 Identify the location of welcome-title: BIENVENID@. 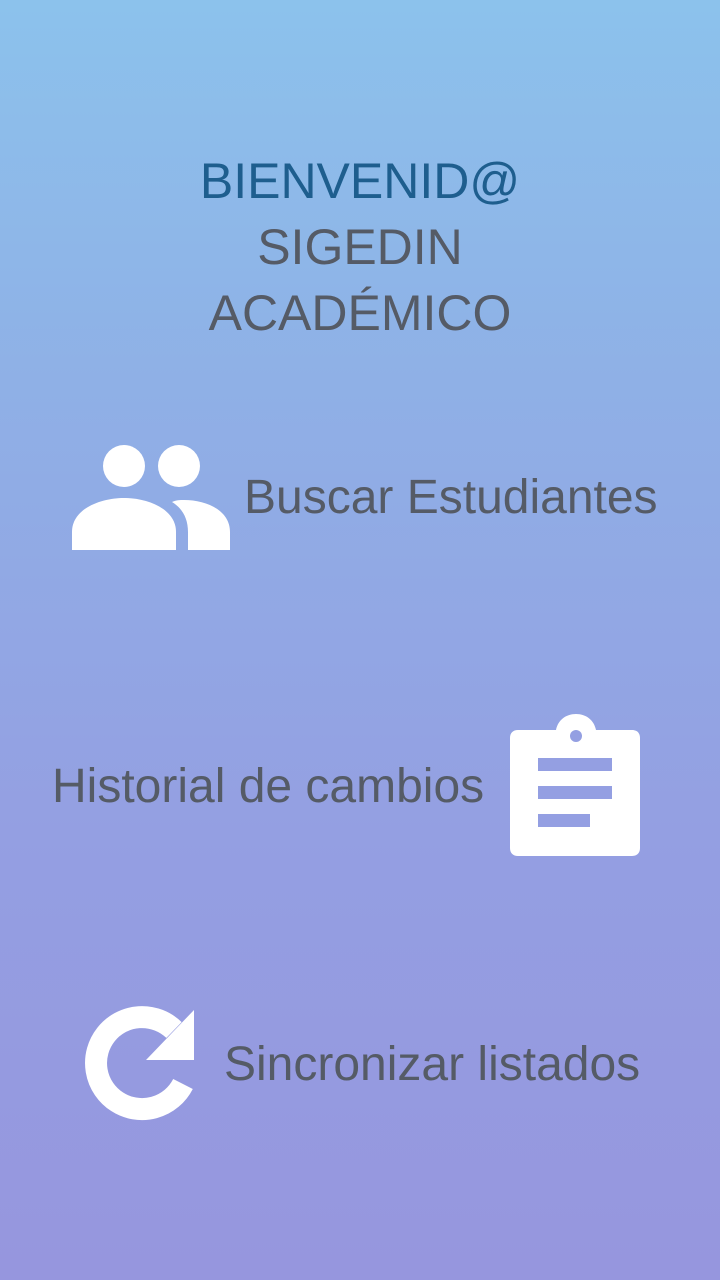
(360, 181).